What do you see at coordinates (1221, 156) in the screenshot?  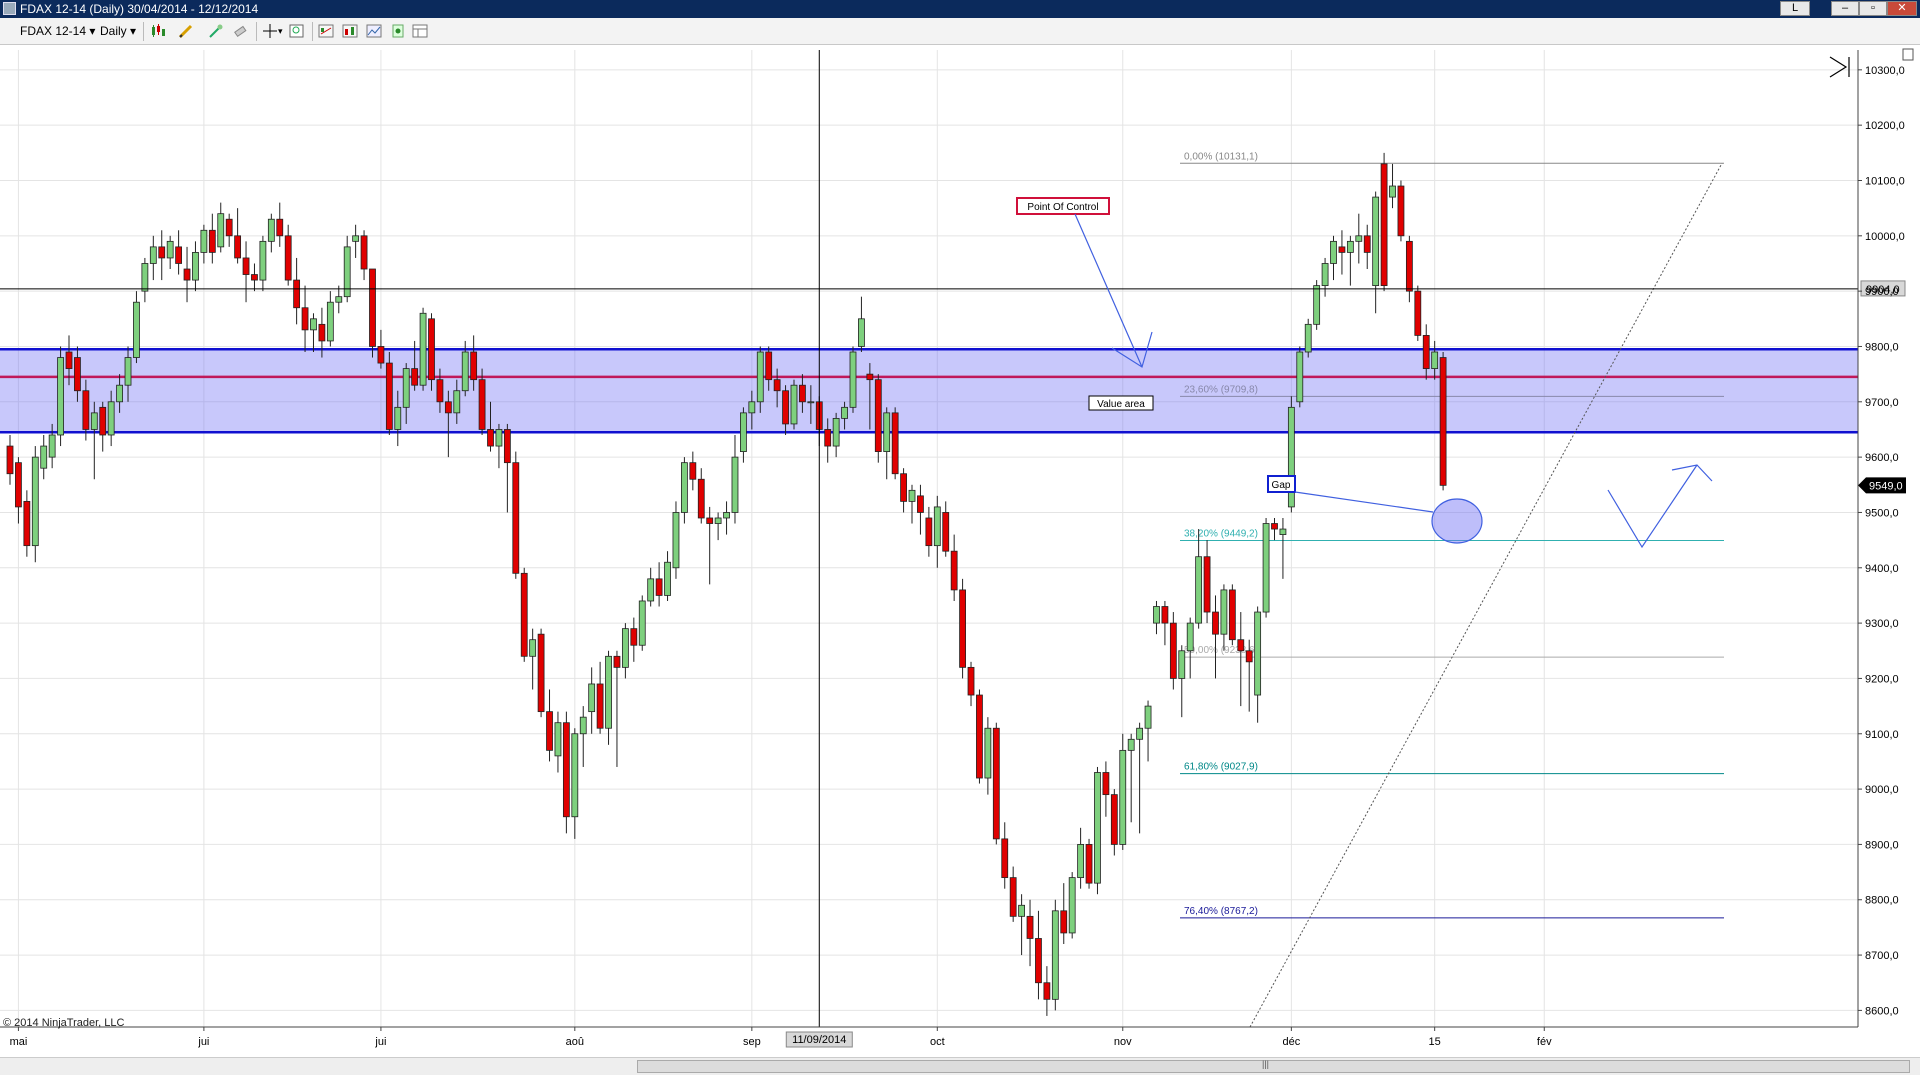 I see `fib-level-label: 0,00% (10131,1)` at bounding box center [1221, 156].